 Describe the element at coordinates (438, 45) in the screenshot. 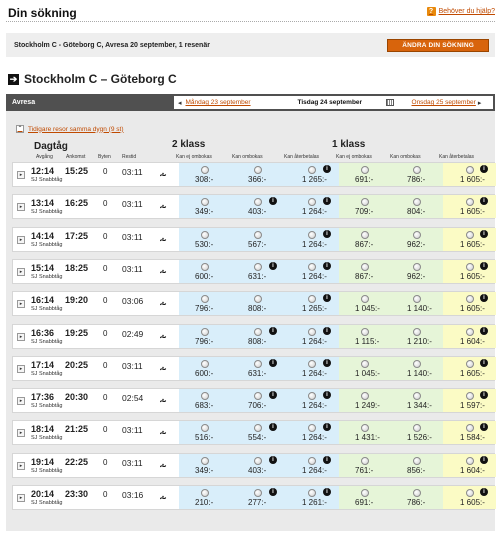

I see `change-search-button: ÄNDRA DIN SÖKNING` at that location.